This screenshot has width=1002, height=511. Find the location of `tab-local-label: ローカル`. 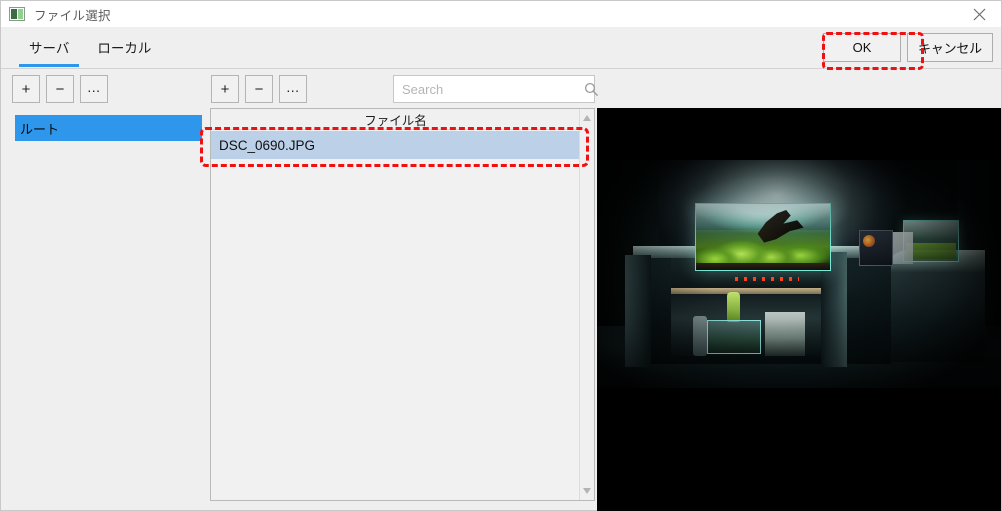

tab-local-label: ローカル is located at coordinates (124, 48).